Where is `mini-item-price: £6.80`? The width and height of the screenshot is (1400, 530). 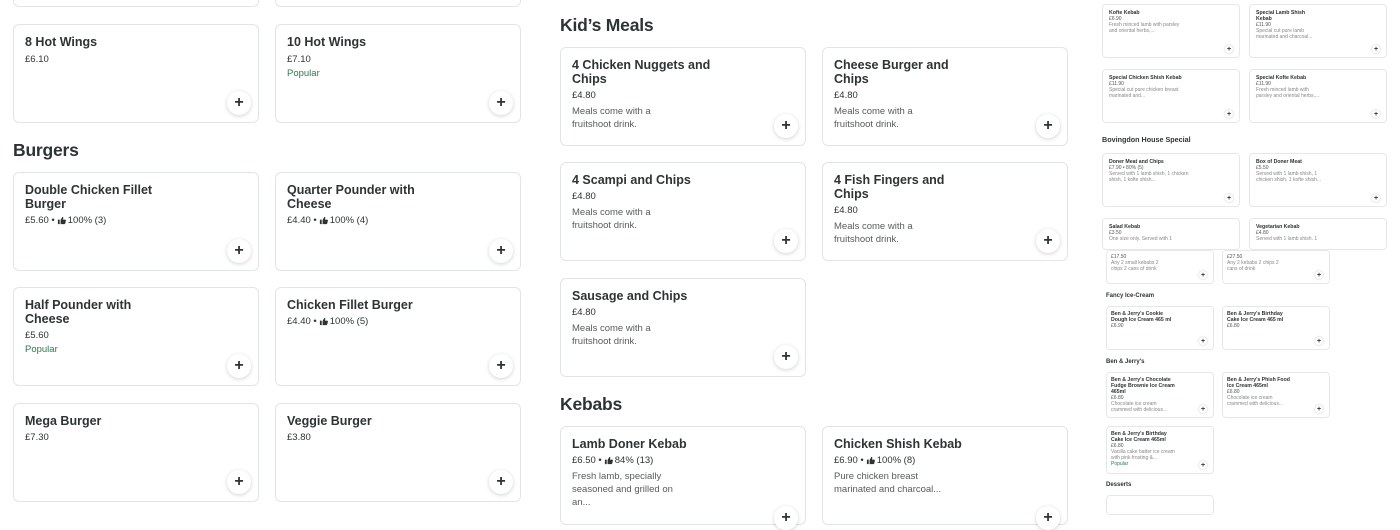 mini-item-price: £6.80 is located at coordinates (1233, 326).